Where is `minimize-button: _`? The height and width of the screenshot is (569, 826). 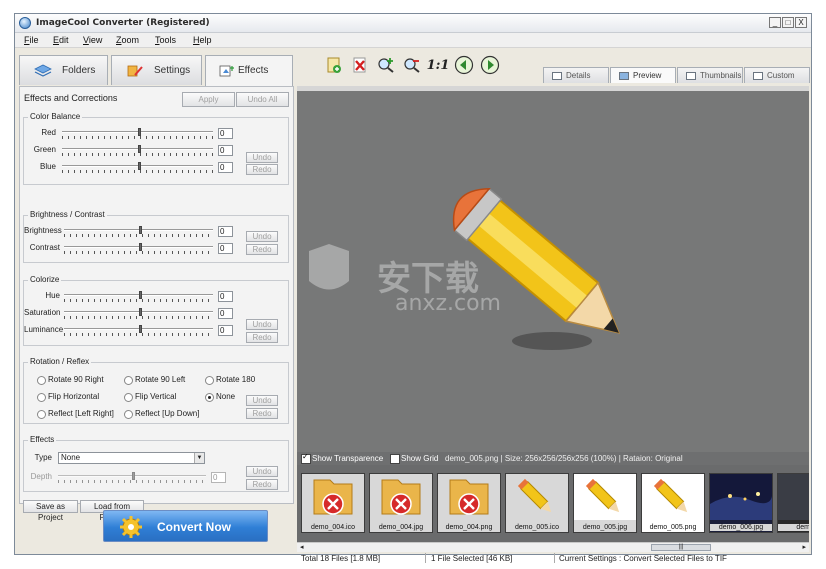
minimize-button: _ is located at coordinates (775, 22).